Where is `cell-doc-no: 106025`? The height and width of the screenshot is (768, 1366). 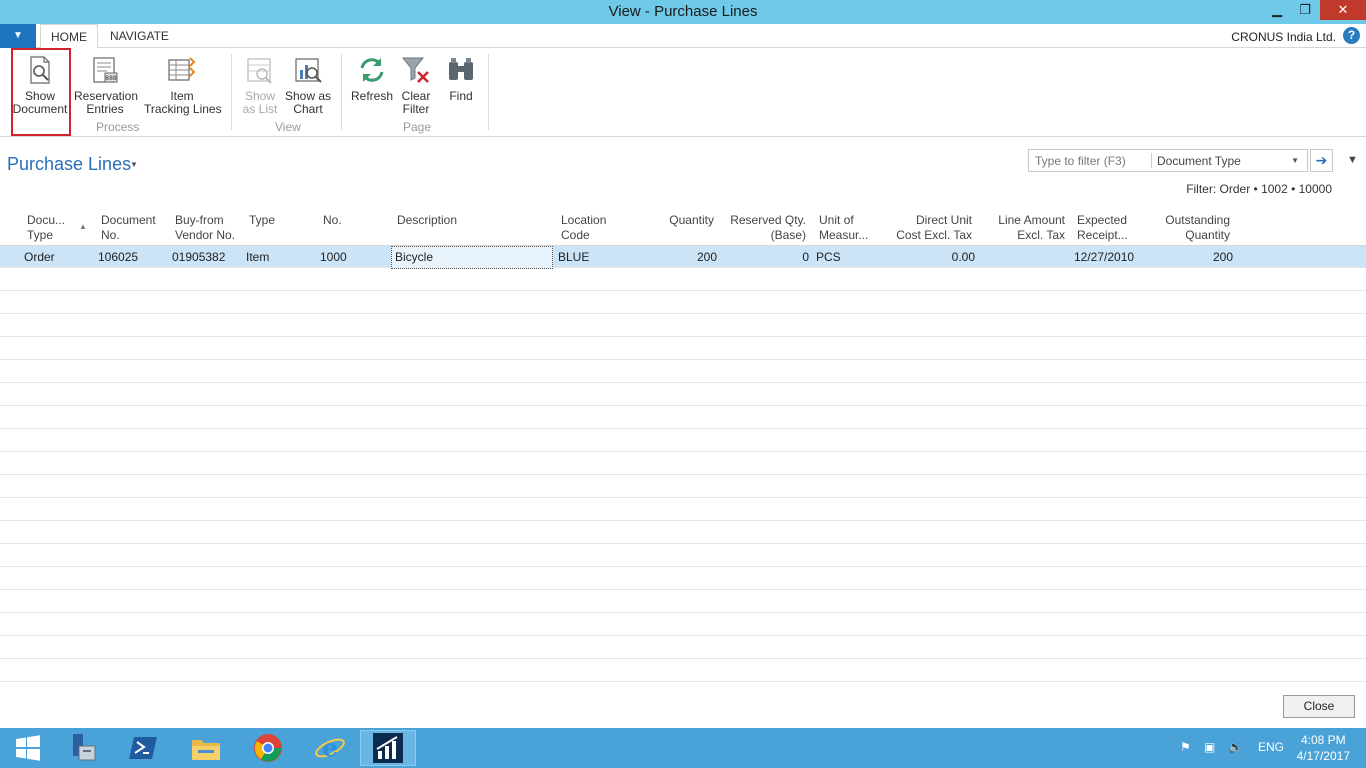
cell-doc-no: 106025 is located at coordinates (118, 257).